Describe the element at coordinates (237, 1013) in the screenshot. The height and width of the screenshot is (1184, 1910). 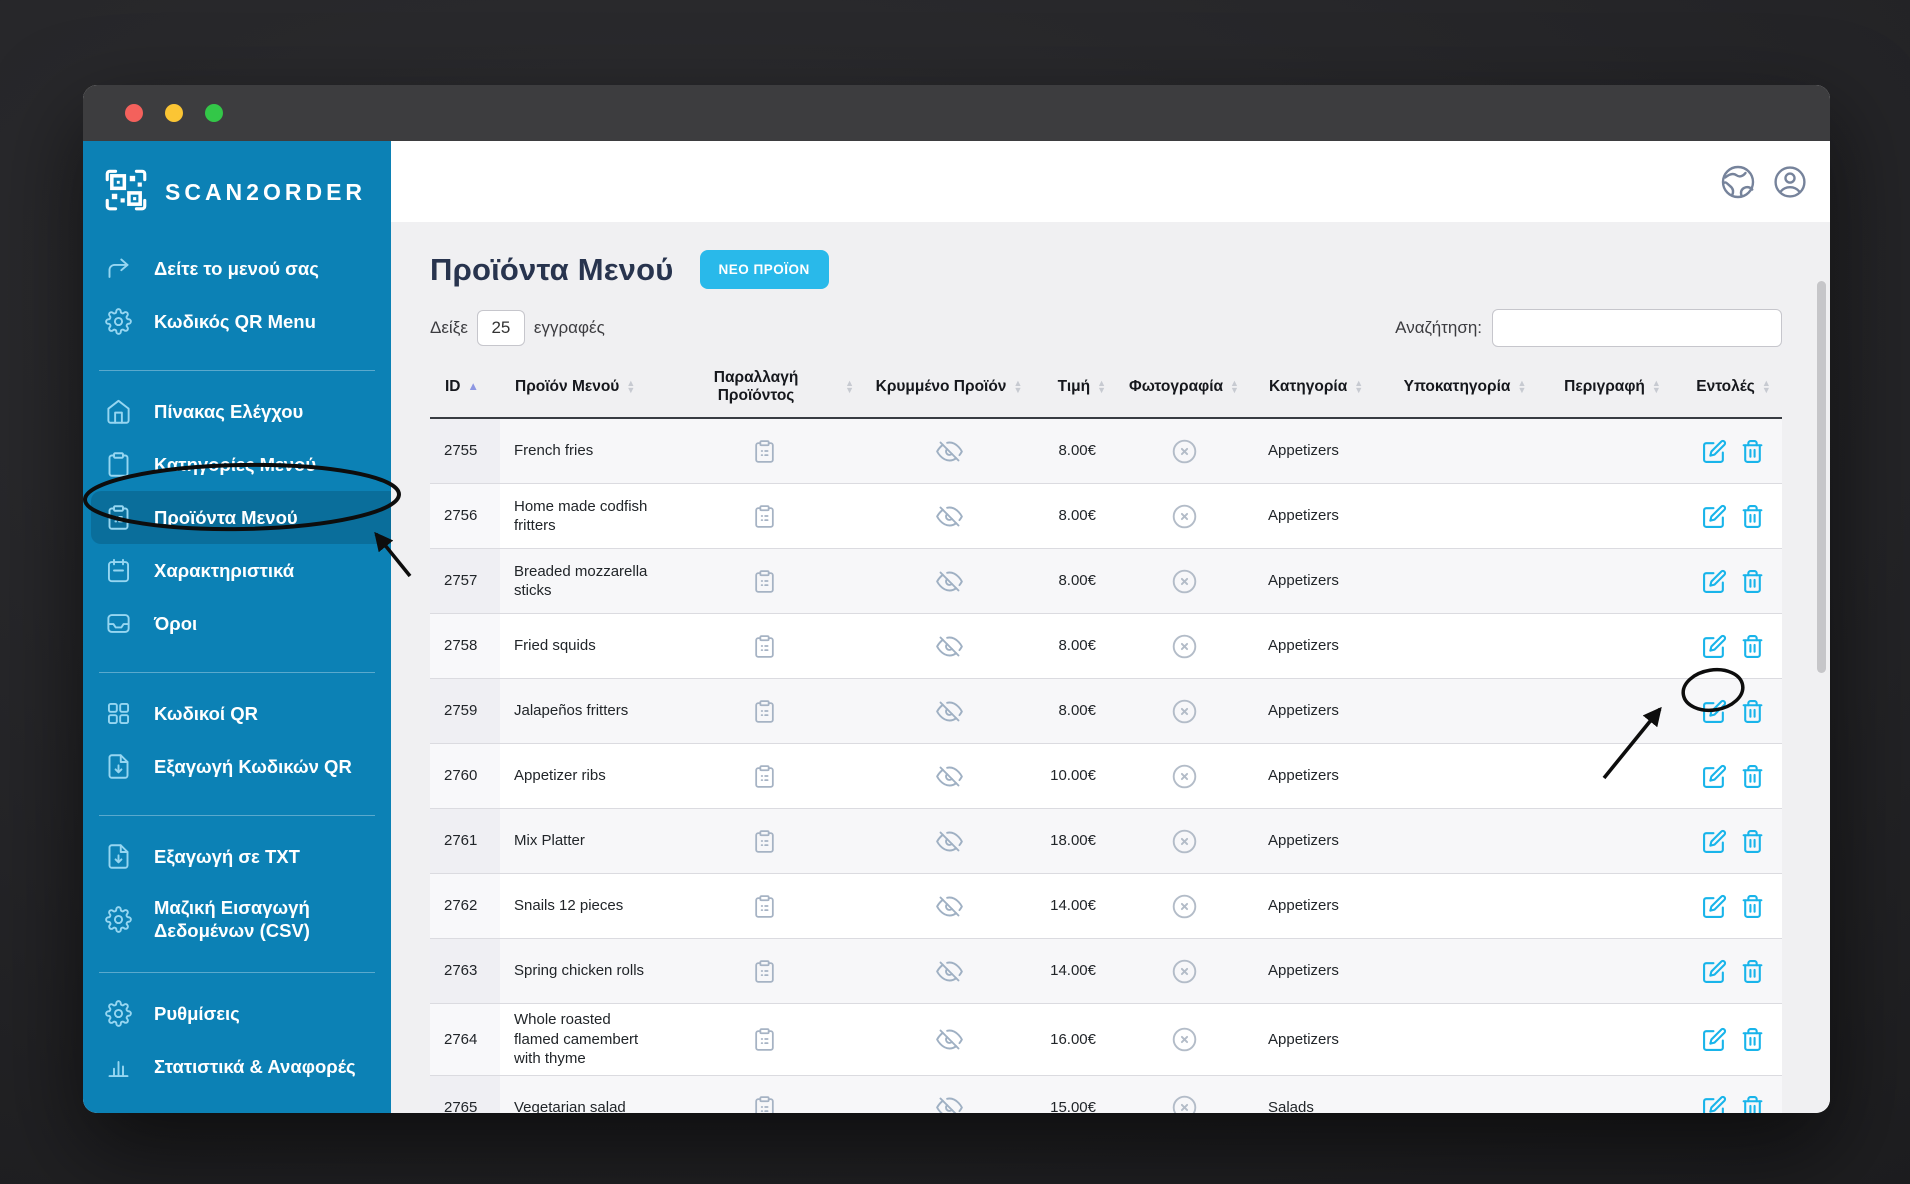
I see `sidebar-item-settings: Ρυθμίσεις` at that location.